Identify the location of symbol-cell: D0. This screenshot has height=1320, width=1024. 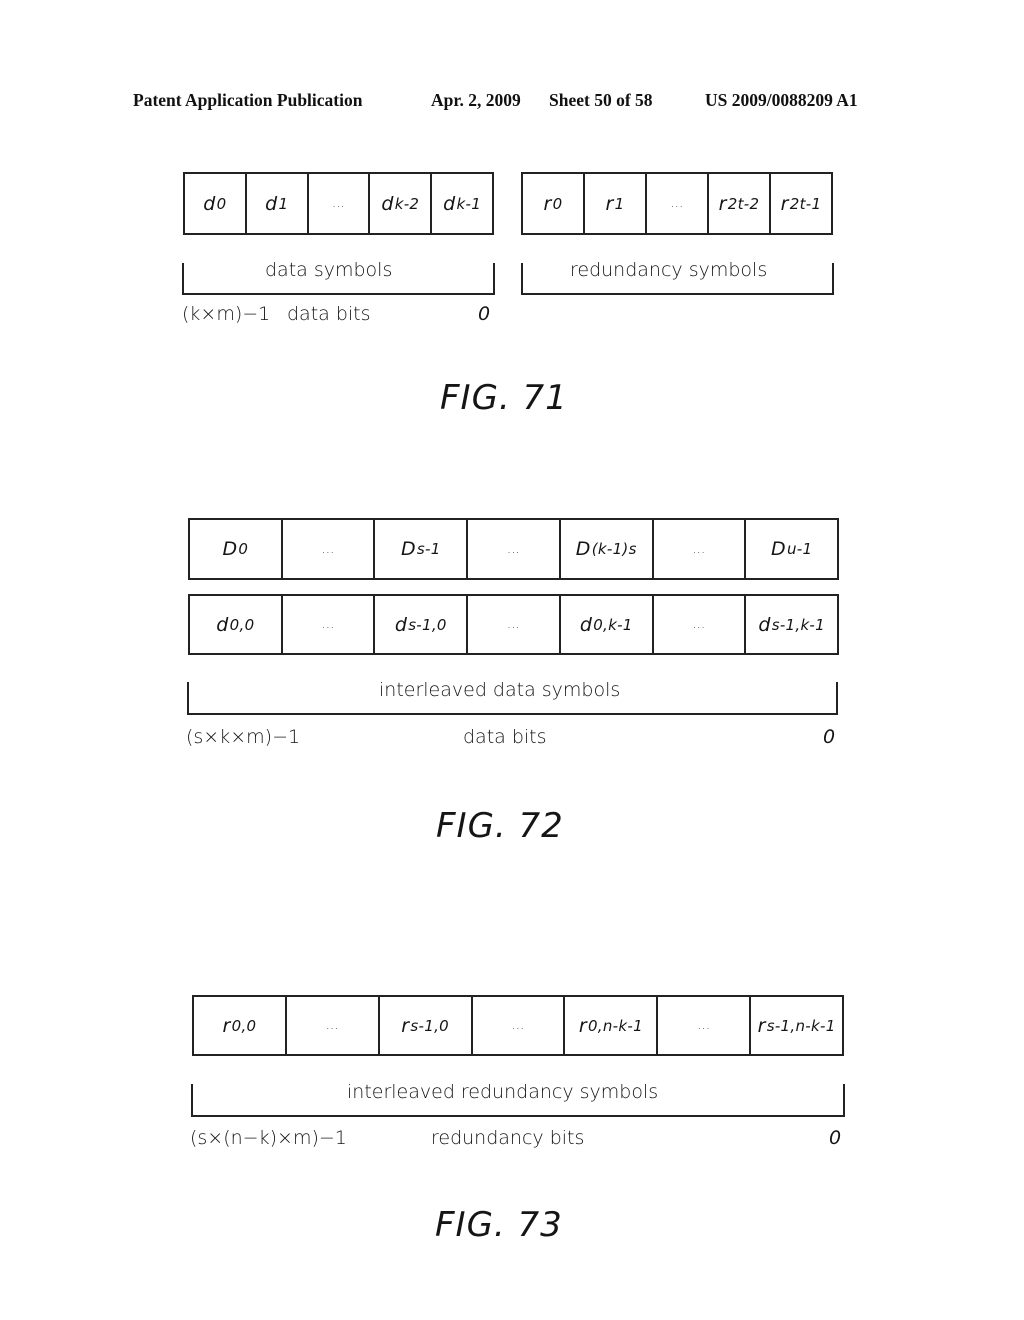
(236, 549).